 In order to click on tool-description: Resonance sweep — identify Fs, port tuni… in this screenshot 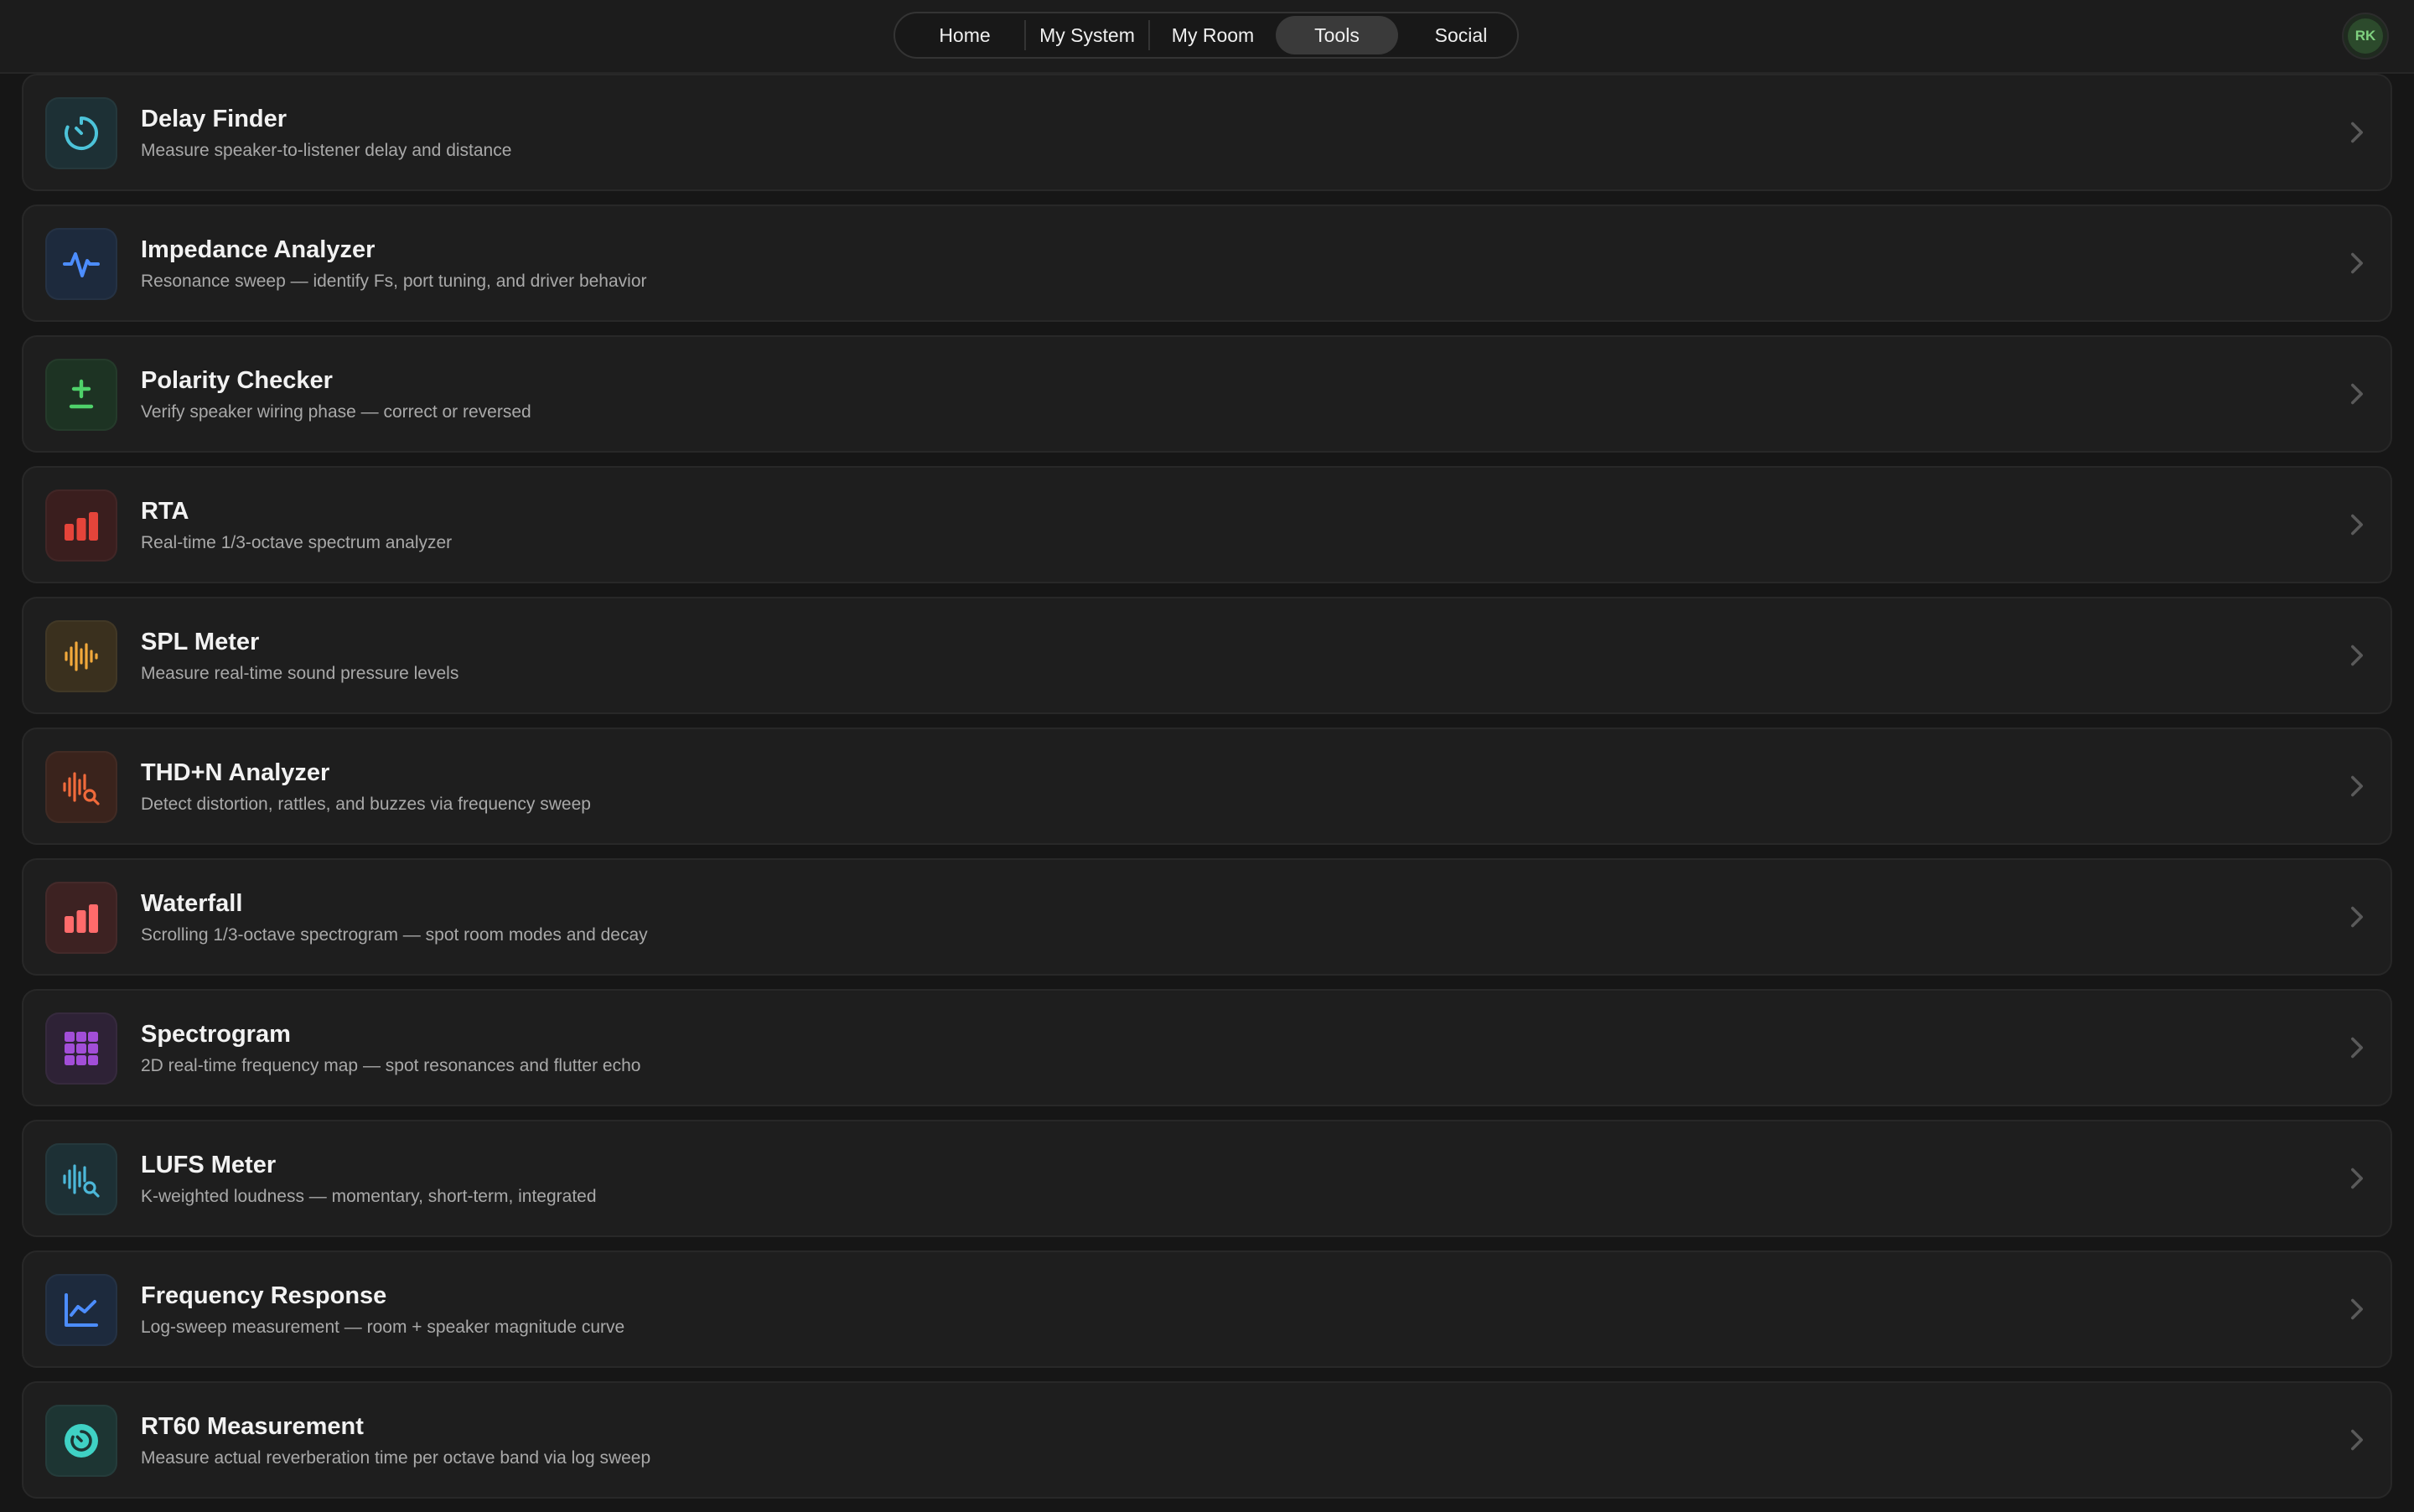, I will do `click(394, 281)`.